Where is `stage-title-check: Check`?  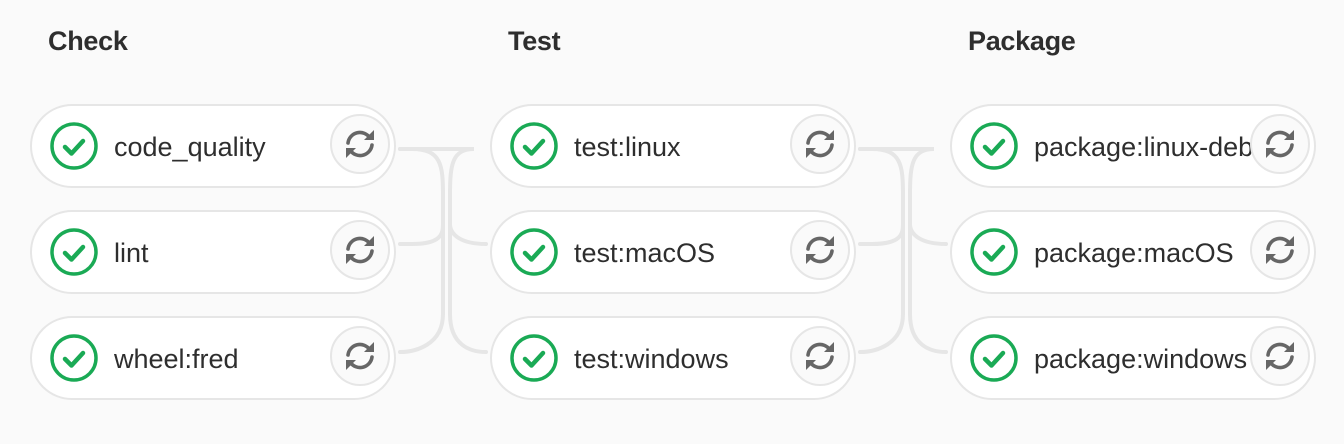 stage-title-check: Check is located at coordinates (88, 41).